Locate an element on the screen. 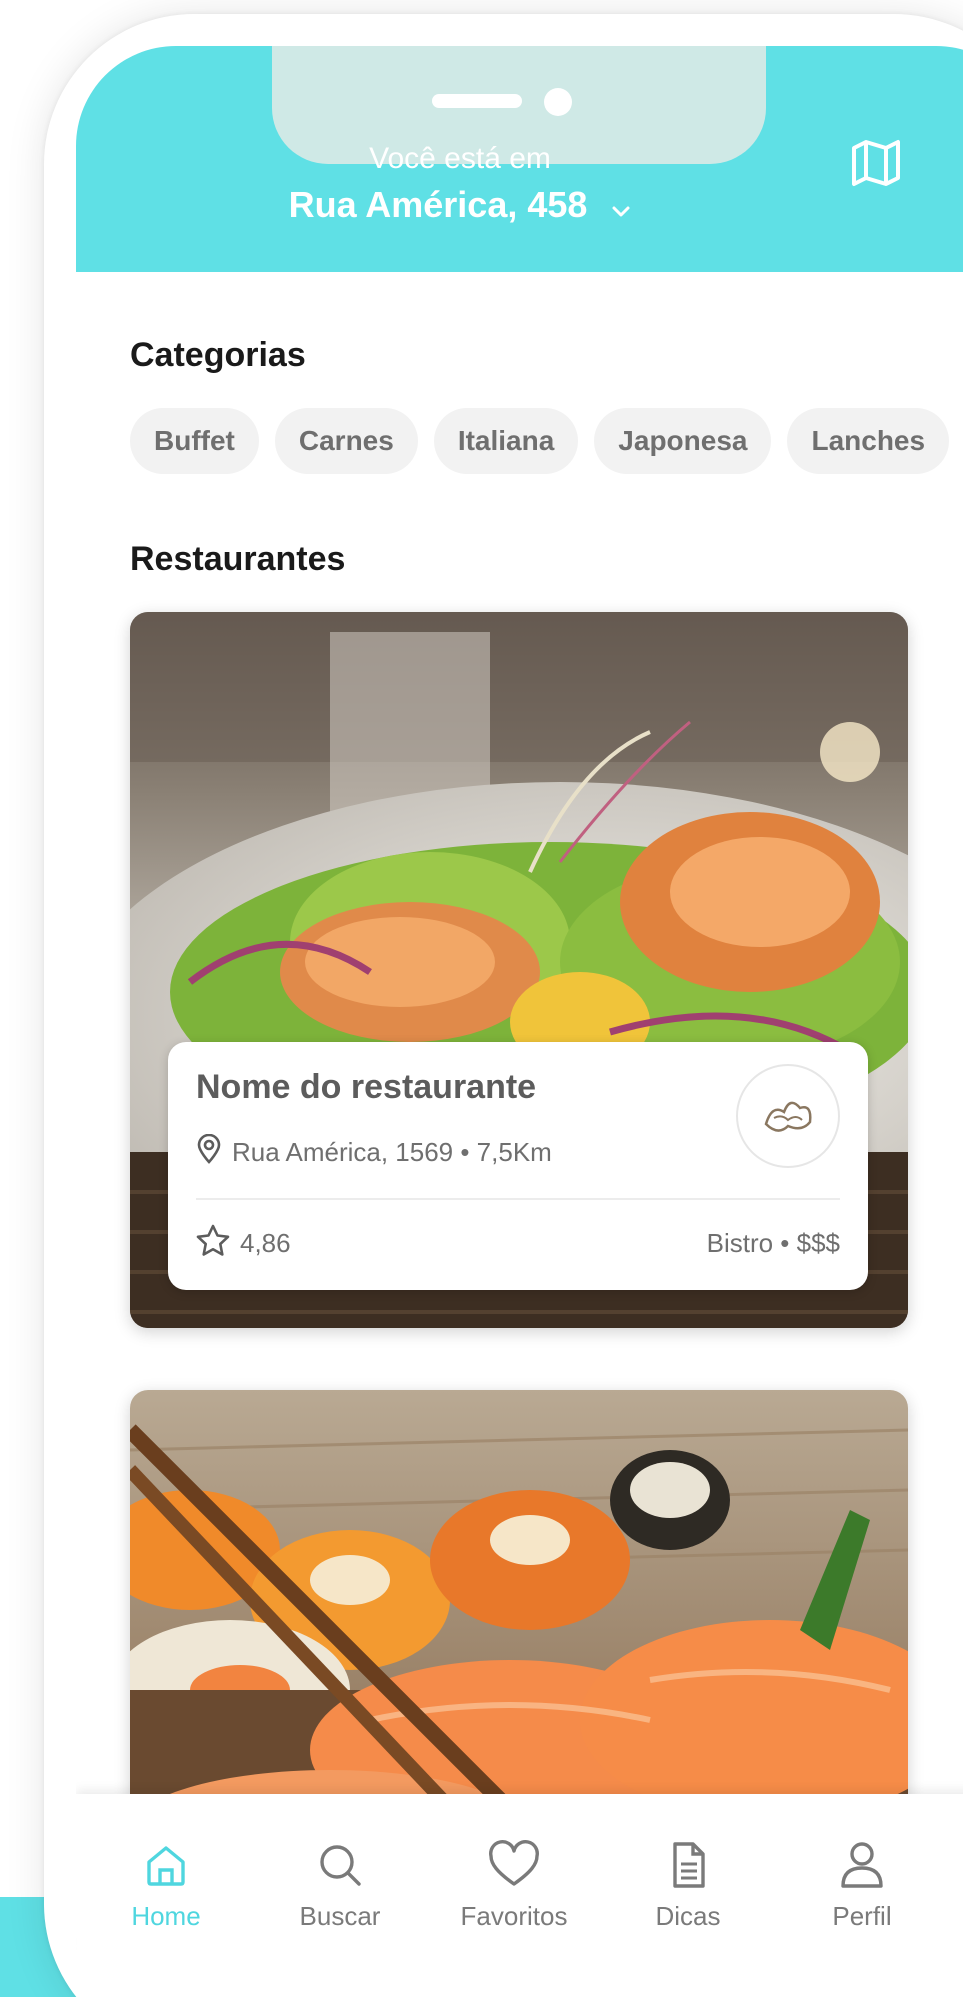 This screenshot has height=1997, width=963. location-pin-icon is located at coordinates (209, 1152).